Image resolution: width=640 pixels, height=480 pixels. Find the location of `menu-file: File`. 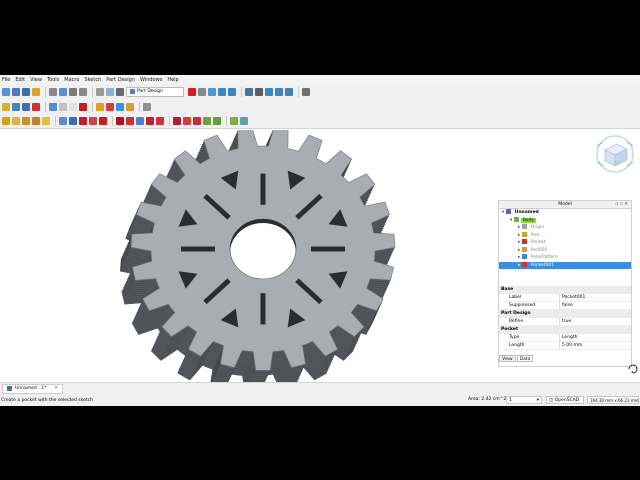

menu-file: File is located at coordinates (6, 80).